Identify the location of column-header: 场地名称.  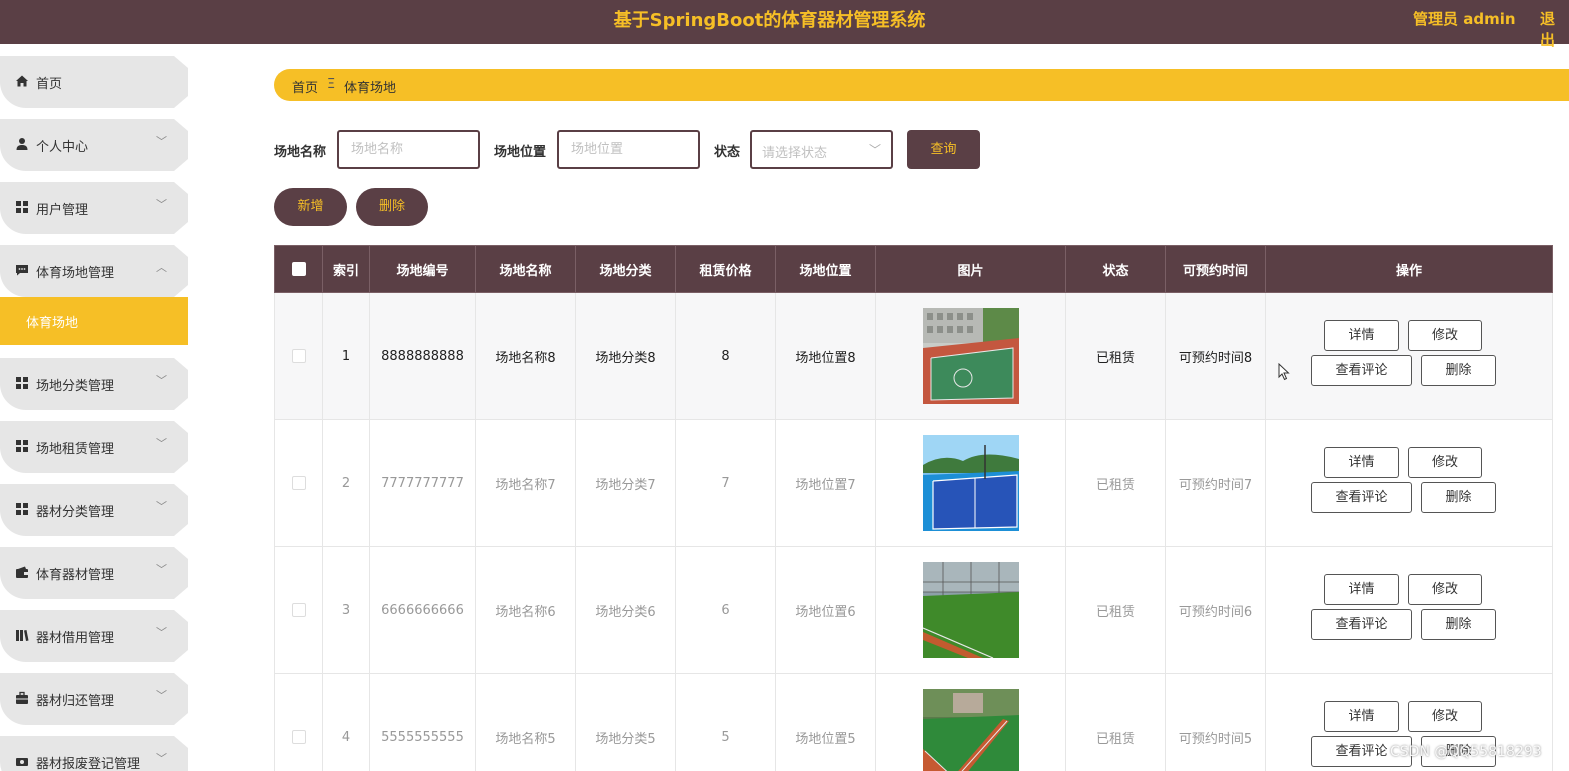
(525, 269).